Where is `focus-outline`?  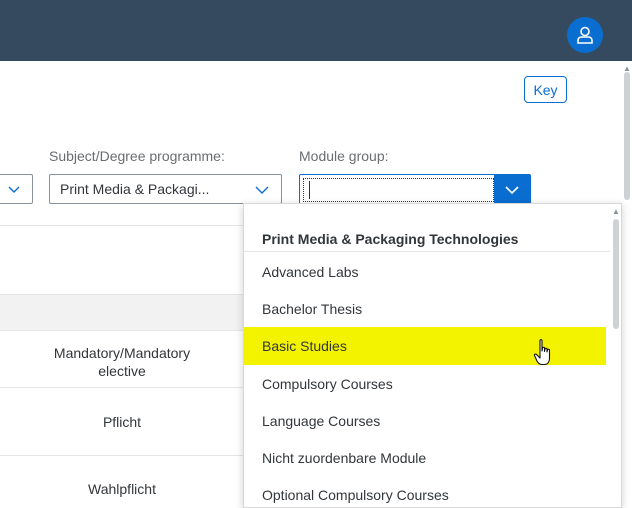 focus-outline is located at coordinates (398, 190).